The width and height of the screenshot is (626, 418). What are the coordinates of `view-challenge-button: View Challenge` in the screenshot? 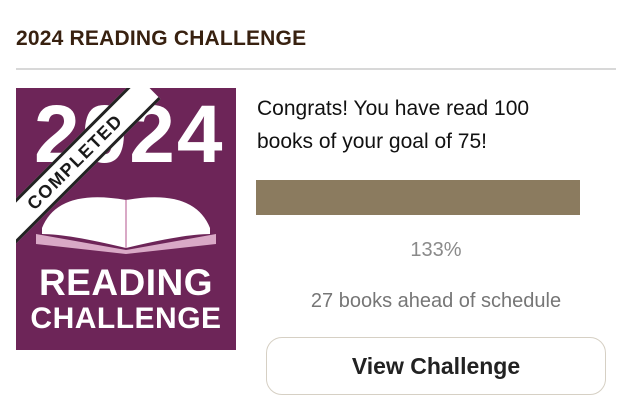 It's located at (436, 366).